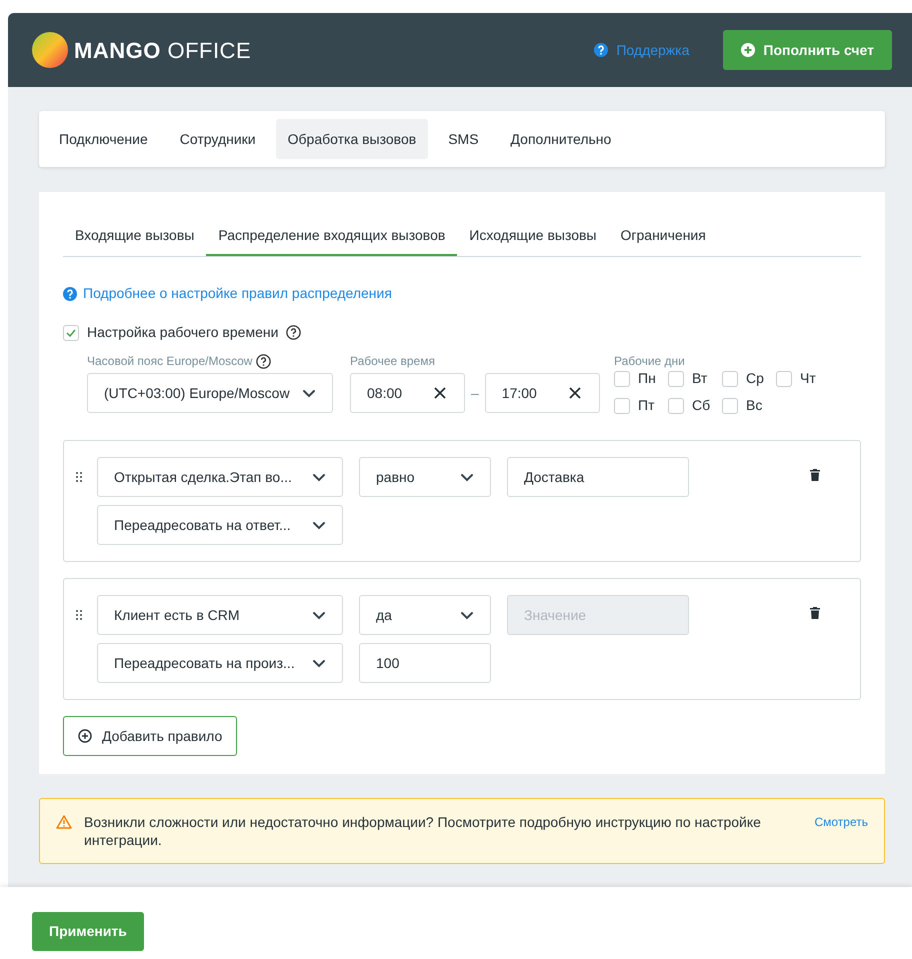 The image size is (912, 959). What do you see at coordinates (647, 378) in the screenshot?
I see `day-label: Пн` at bounding box center [647, 378].